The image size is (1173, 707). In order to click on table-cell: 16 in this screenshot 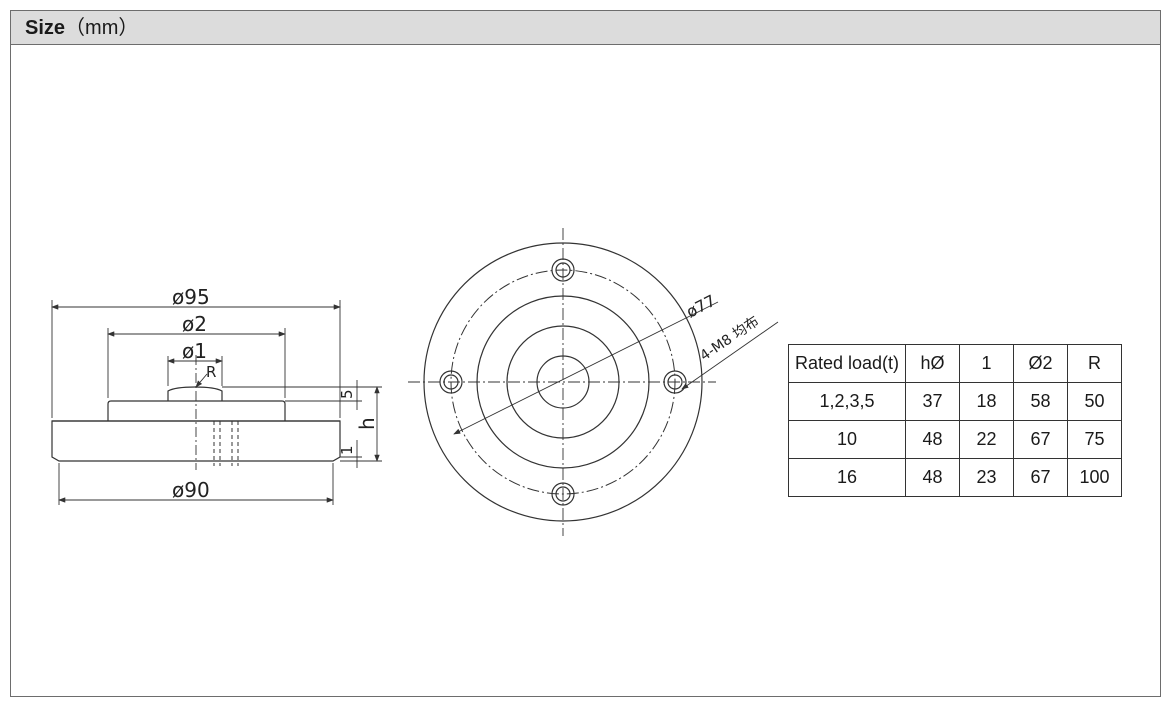, I will do `click(847, 477)`.